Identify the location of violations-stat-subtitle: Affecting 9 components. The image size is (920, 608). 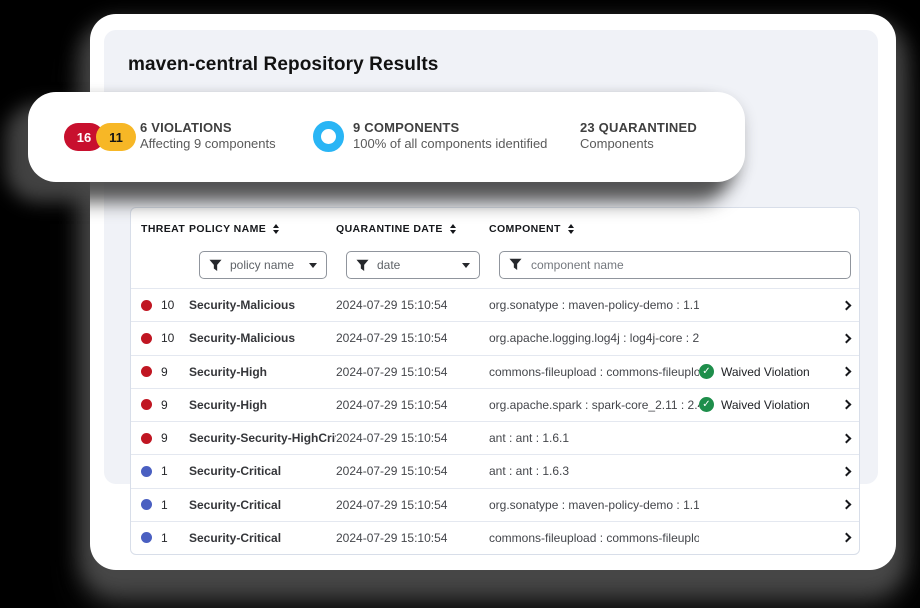
(208, 143).